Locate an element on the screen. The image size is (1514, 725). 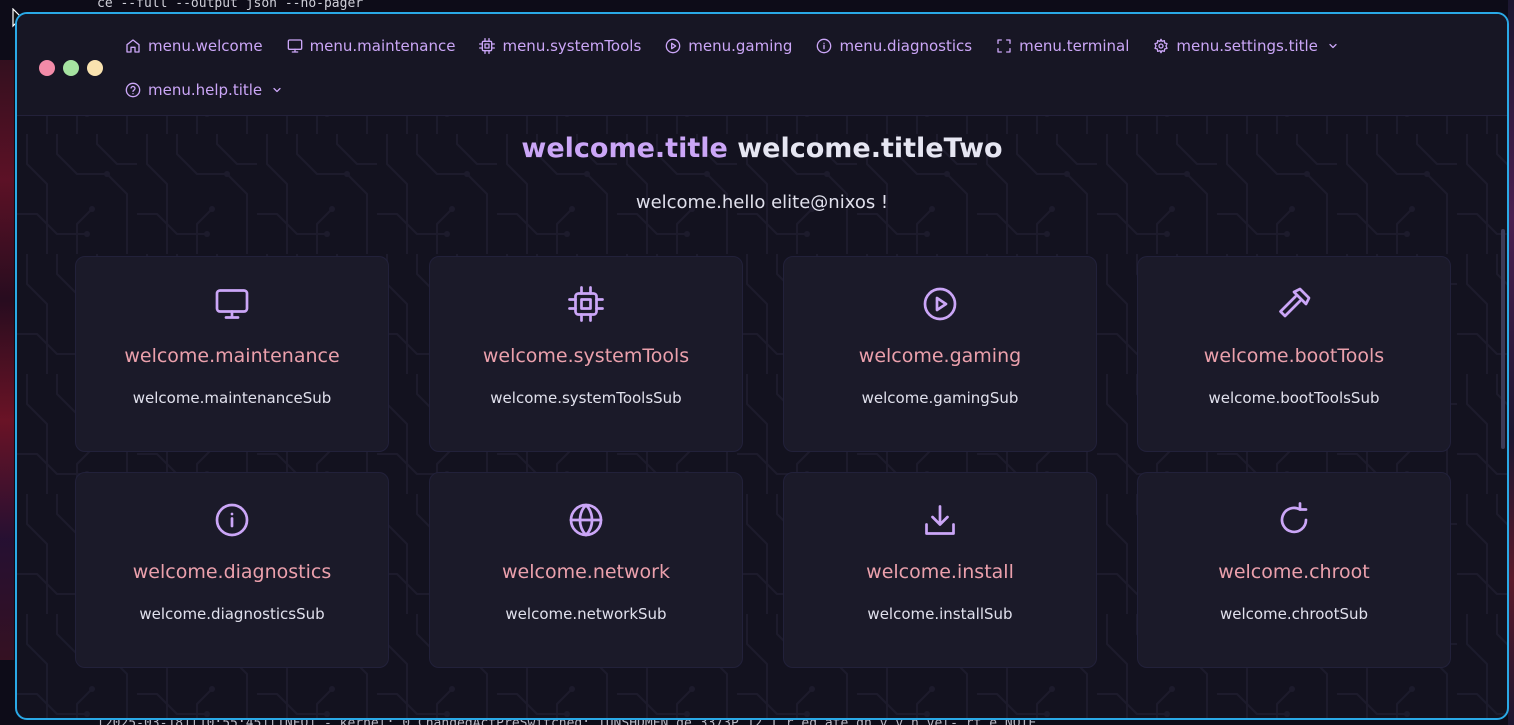
card-title: welcome.maintenance is located at coordinates (232, 356).